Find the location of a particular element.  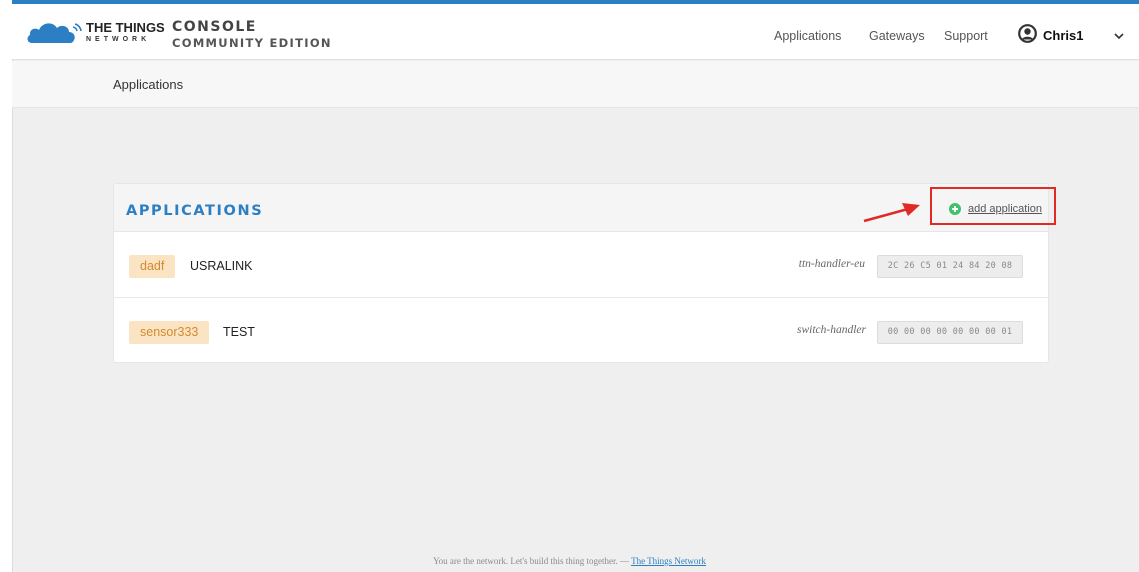

breadcrumb: Applications is located at coordinates (575, 84).